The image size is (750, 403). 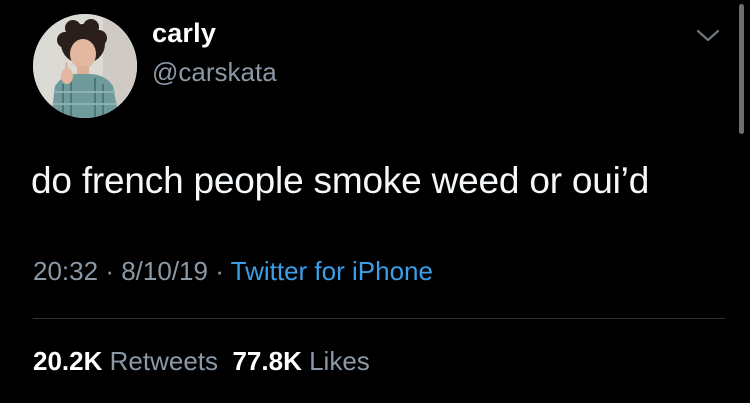 I want to click on tweet-date: 8/10/19, so click(x=164, y=271).